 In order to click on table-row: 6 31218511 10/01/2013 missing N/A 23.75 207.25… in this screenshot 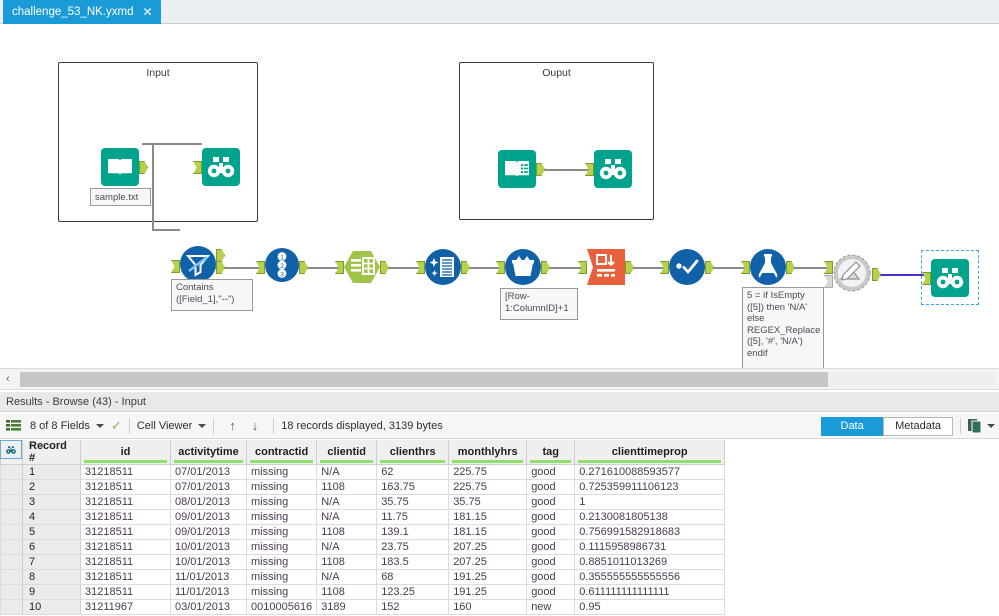, I will do `click(363, 547)`.